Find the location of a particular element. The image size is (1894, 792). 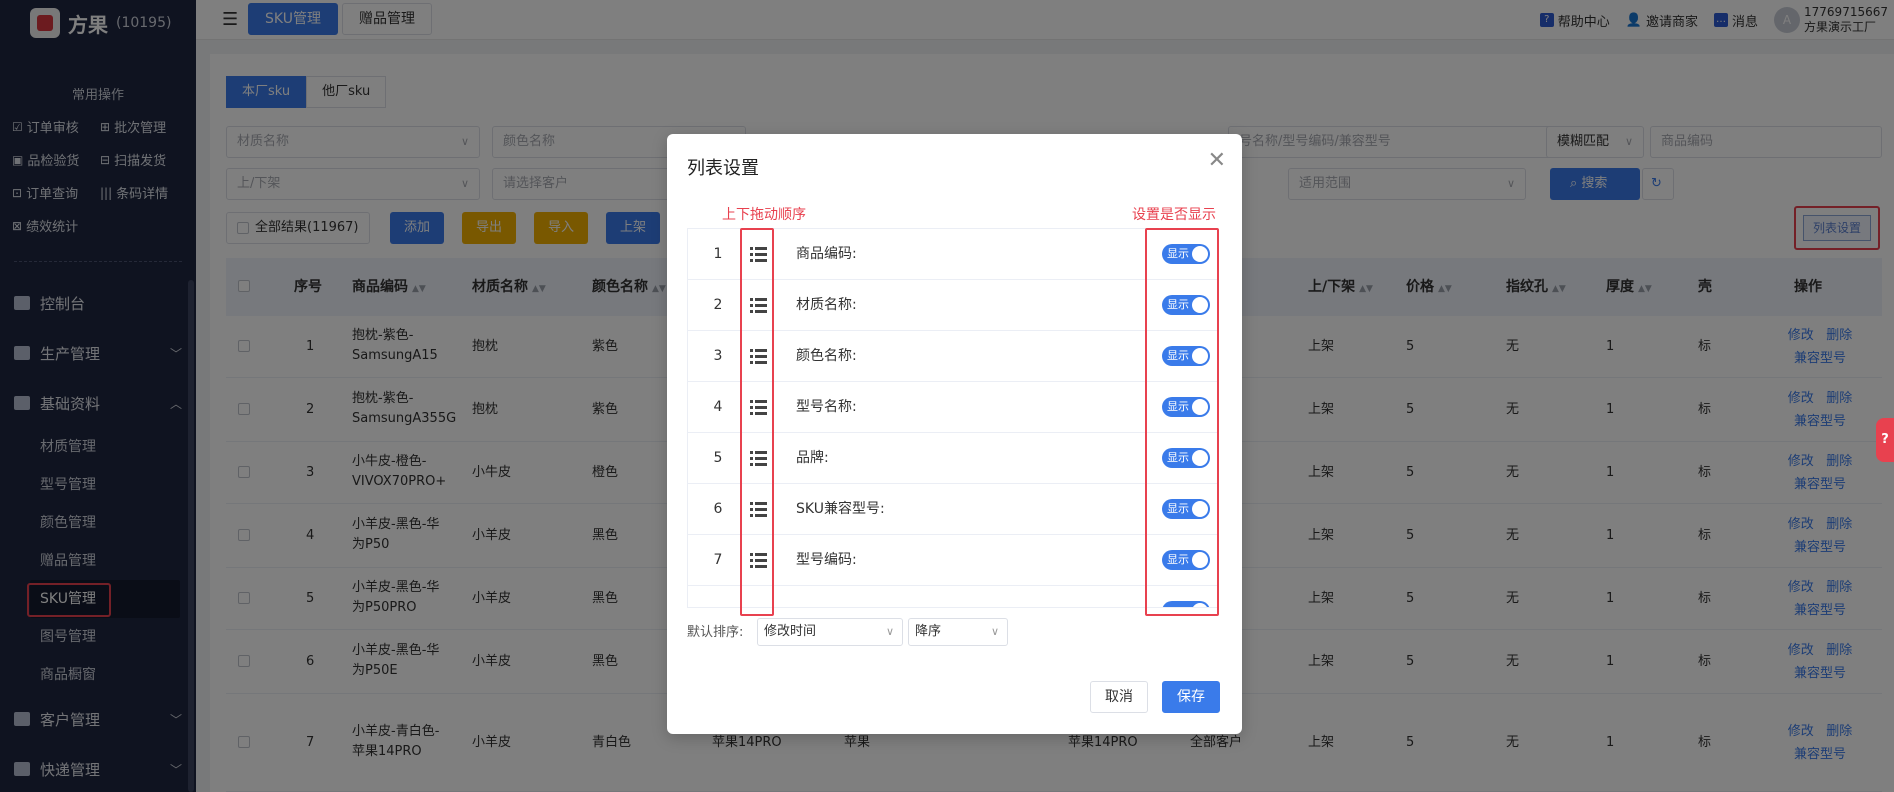

floating-help-icon: ? is located at coordinates (1885, 440).